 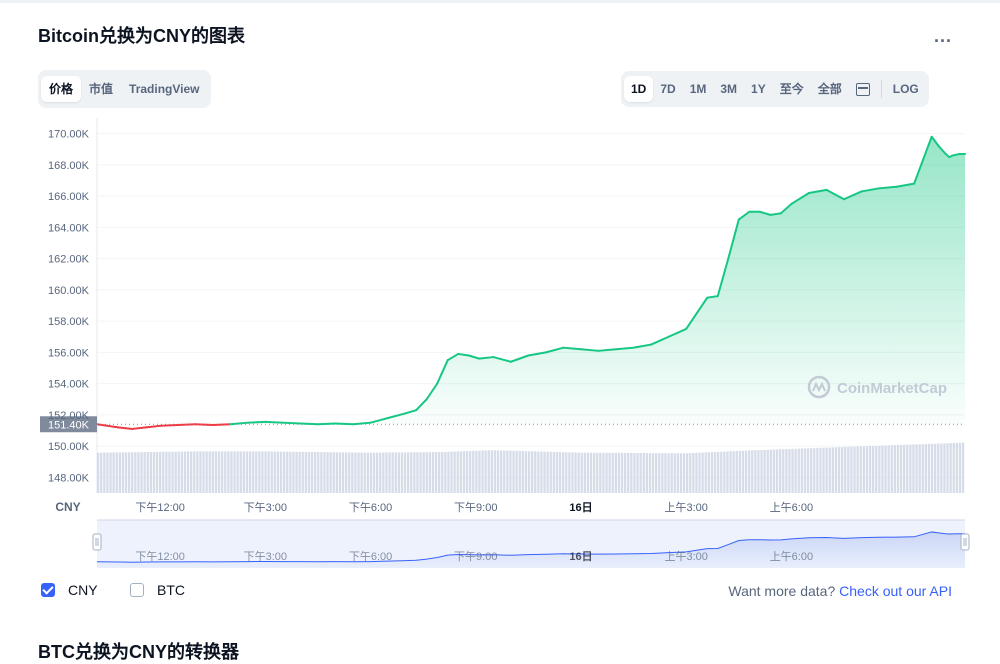 What do you see at coordinates (580, 507) in the screenshot?
I see `x-tick-label: 16日` at bounding box center [580, 507].